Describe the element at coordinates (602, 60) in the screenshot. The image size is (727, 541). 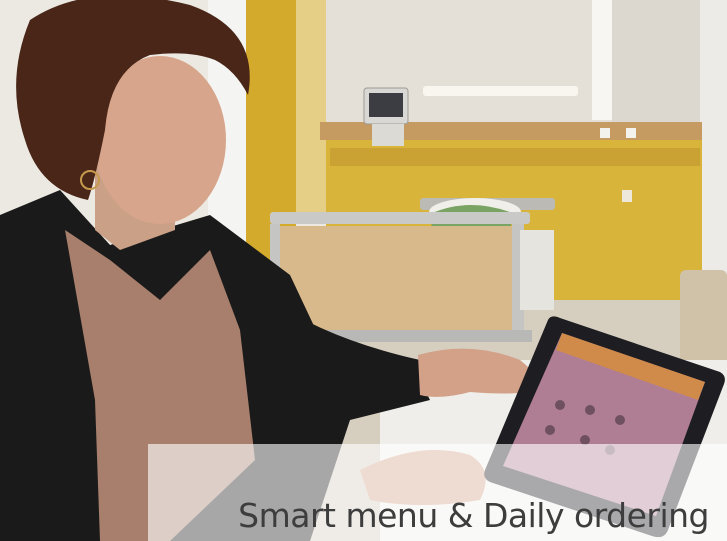
I see `right-window` at that location.